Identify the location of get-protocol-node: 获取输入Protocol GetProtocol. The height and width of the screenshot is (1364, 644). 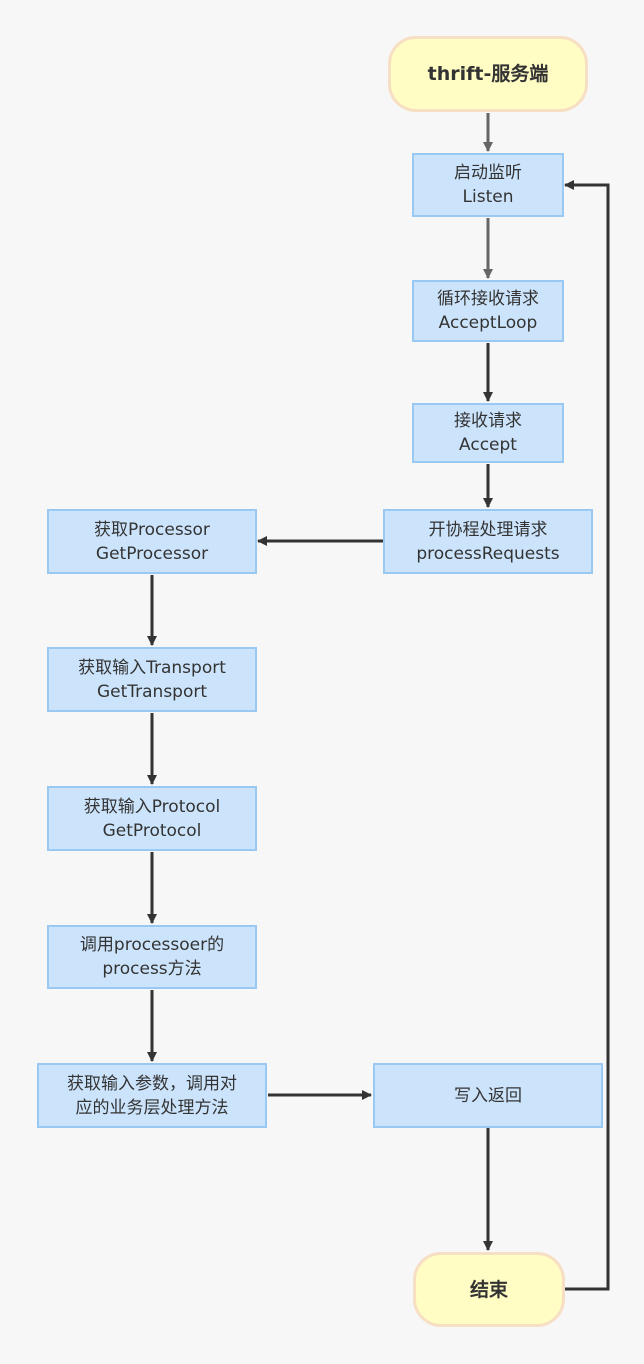
(152, 818).